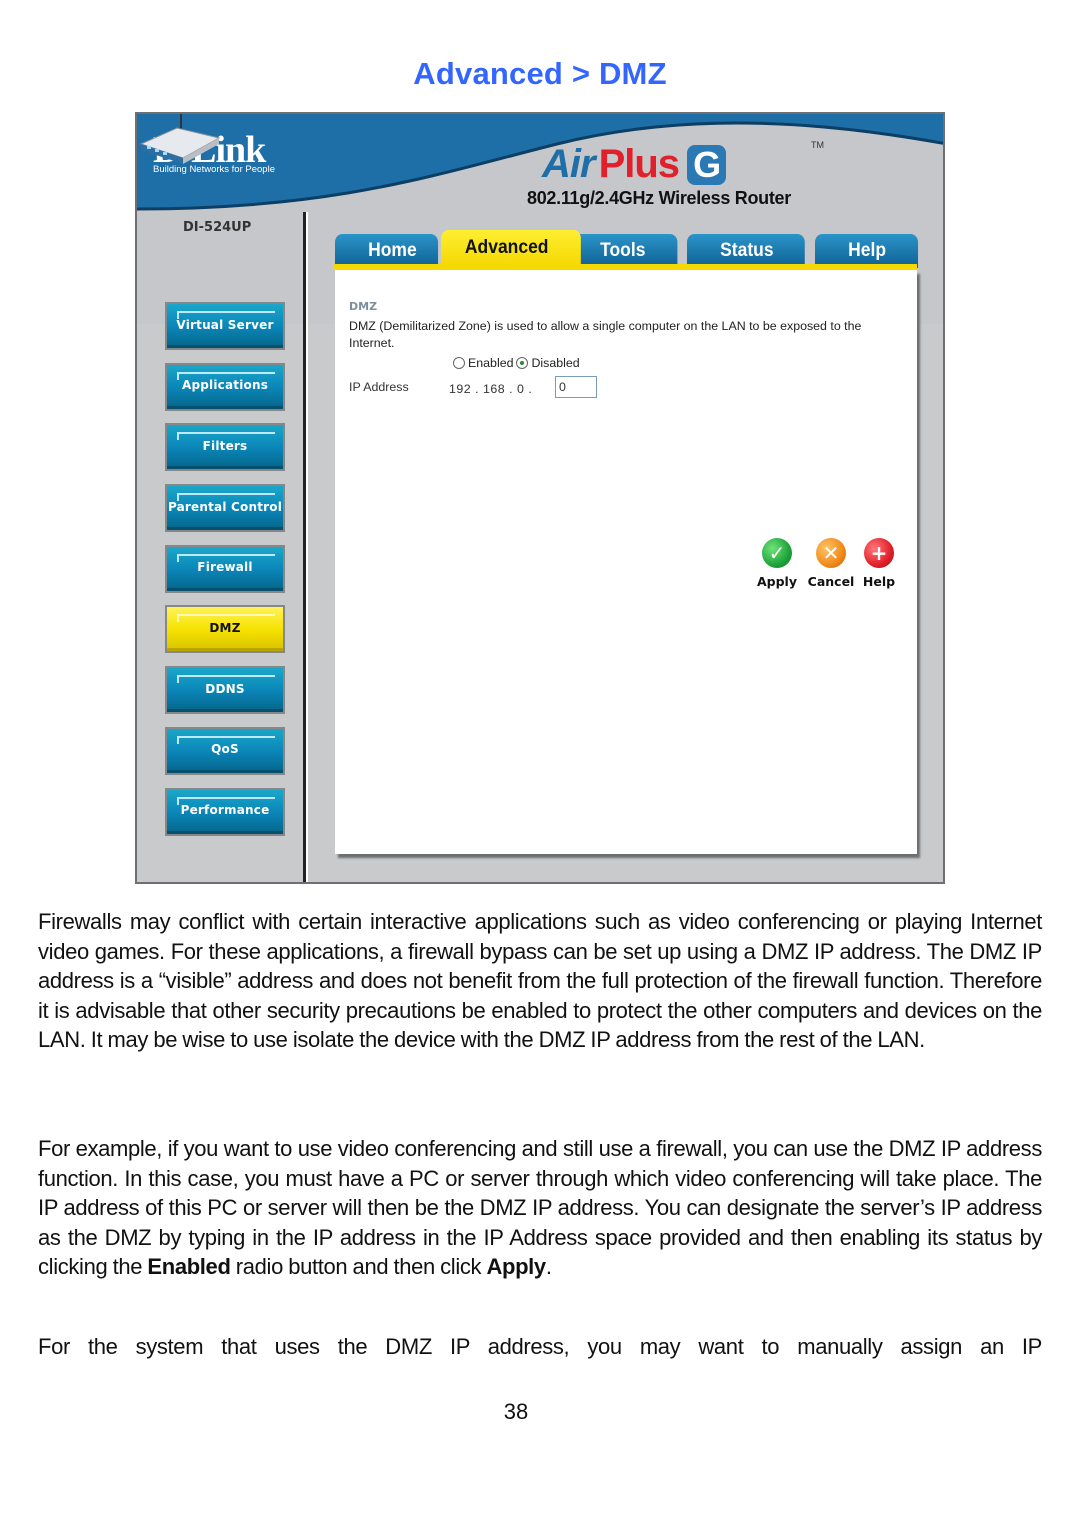  What do you see at coordinates (522, 363) in the screenshot?
I see `radio-disabled` at bounding box center [522, 363].